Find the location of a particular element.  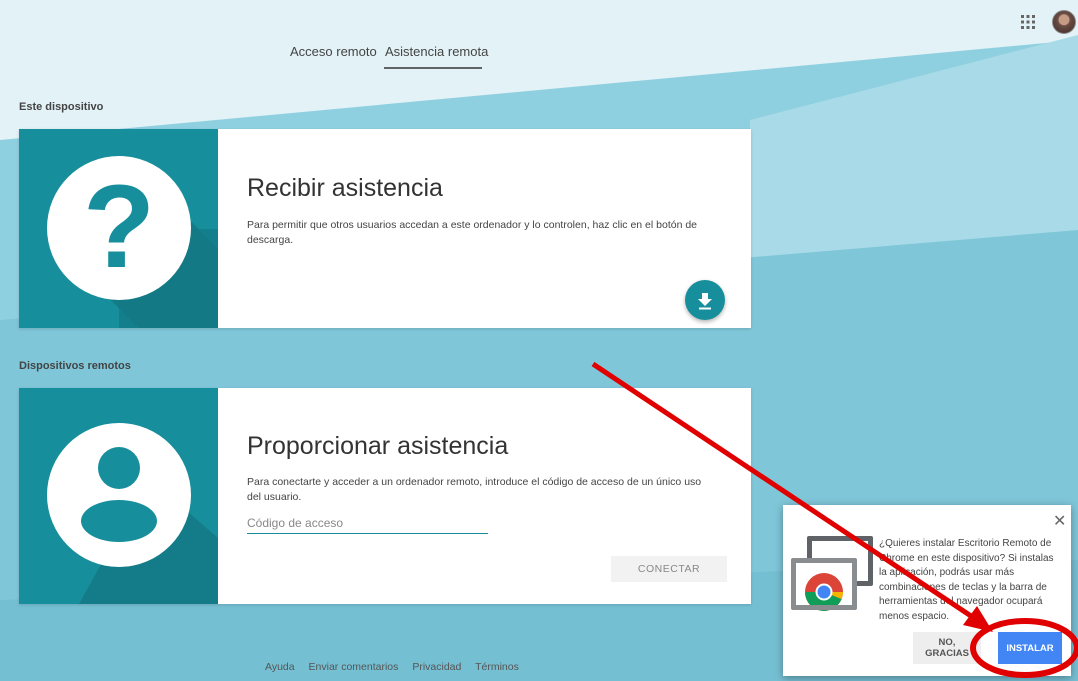

connect-button: CONECTAR is located at coordinates (669, 569).